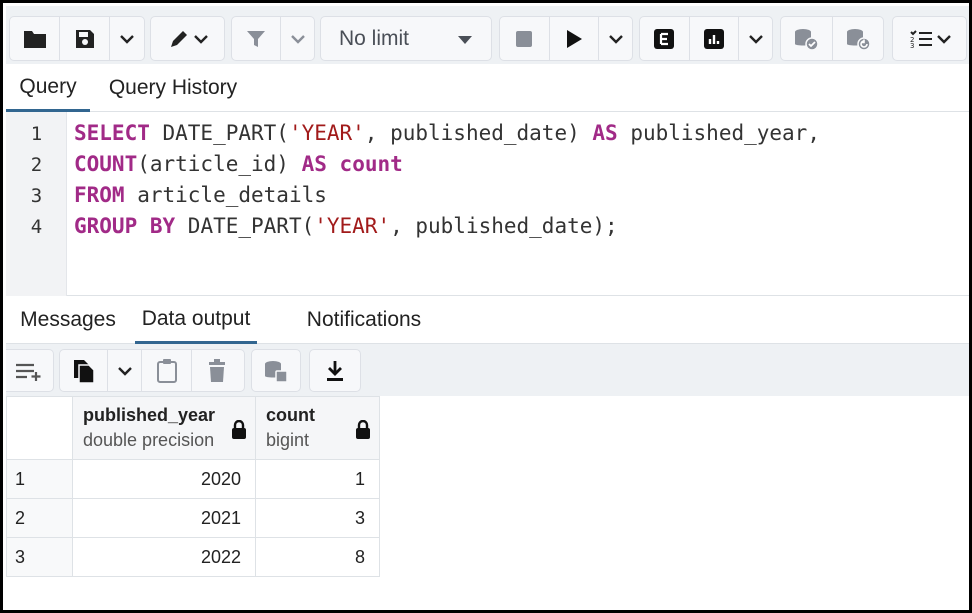 This screenshot has width=972, height=613. I want to click on sql-text: DATE_PART(, so click(245, 226).